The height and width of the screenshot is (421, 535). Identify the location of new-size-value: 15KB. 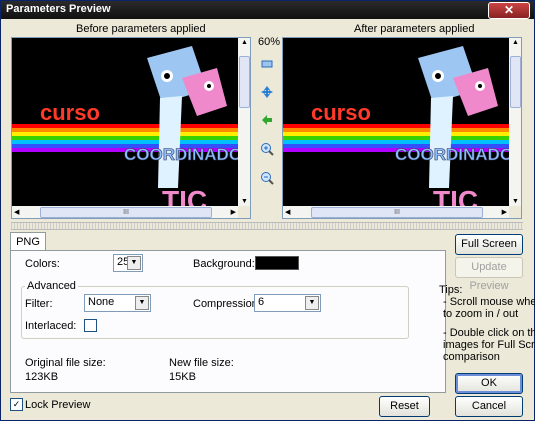
(182, 377).